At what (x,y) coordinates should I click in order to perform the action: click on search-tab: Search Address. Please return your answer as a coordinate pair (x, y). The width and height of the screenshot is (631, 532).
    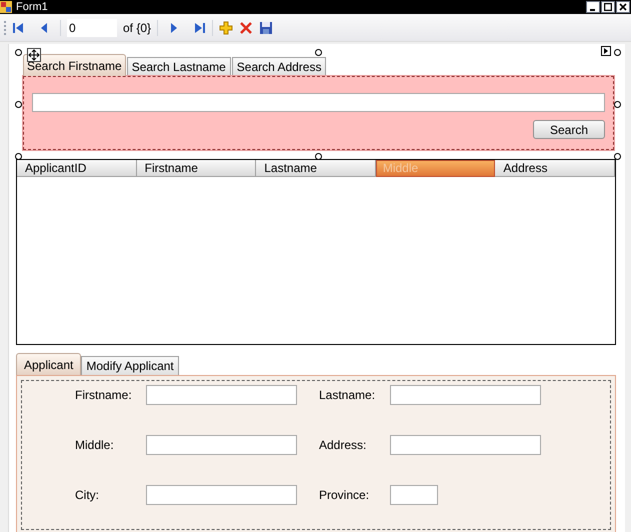
    Looking at the image, I should click on (279, 66).